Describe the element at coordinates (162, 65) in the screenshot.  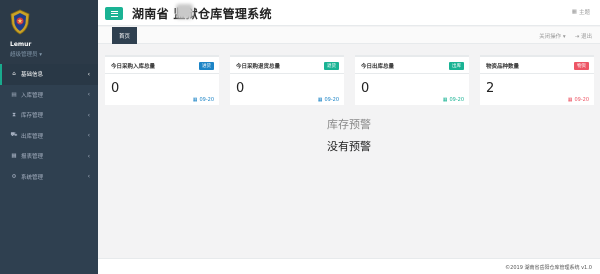
I see `card-header: 今日采购入库总量 进货` at that location.